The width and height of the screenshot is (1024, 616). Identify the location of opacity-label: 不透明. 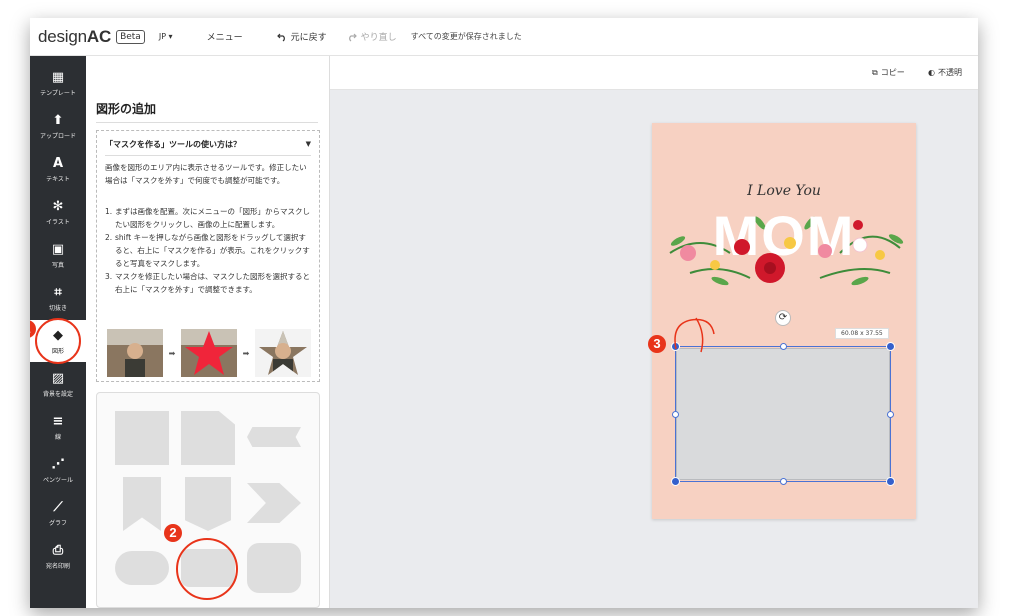
(949, 72).